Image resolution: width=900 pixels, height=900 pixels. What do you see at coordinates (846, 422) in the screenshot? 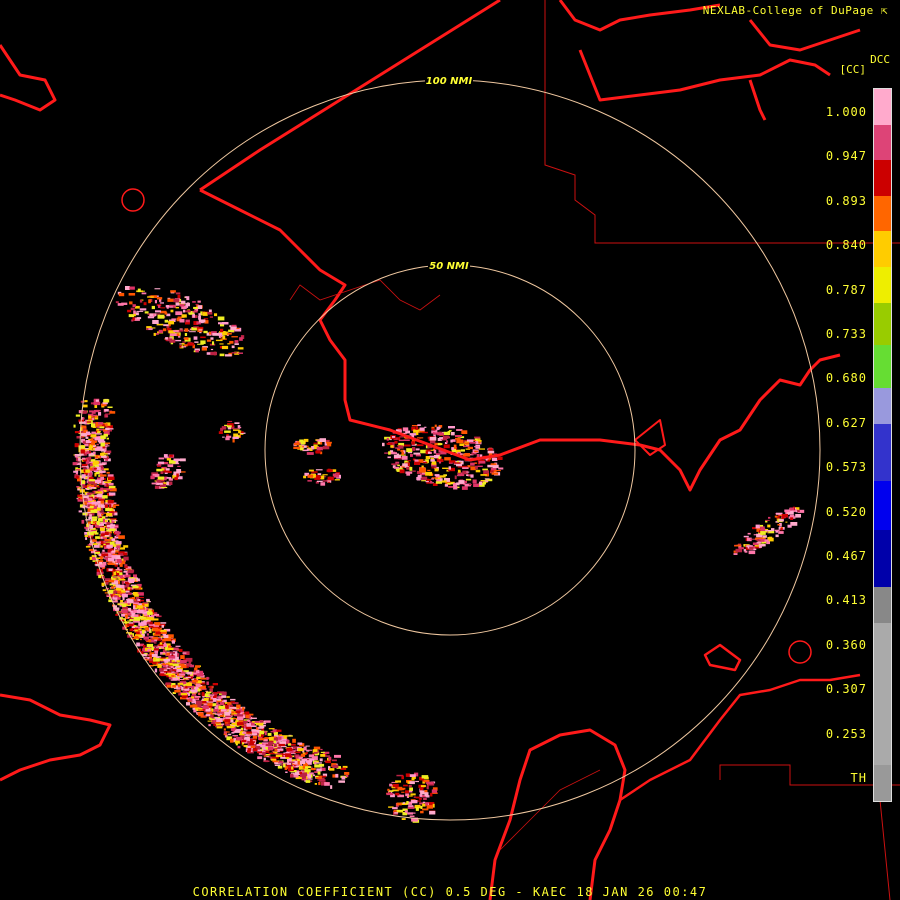
I see `legend-label-7: 0.627` at bounding box center [846, 422].